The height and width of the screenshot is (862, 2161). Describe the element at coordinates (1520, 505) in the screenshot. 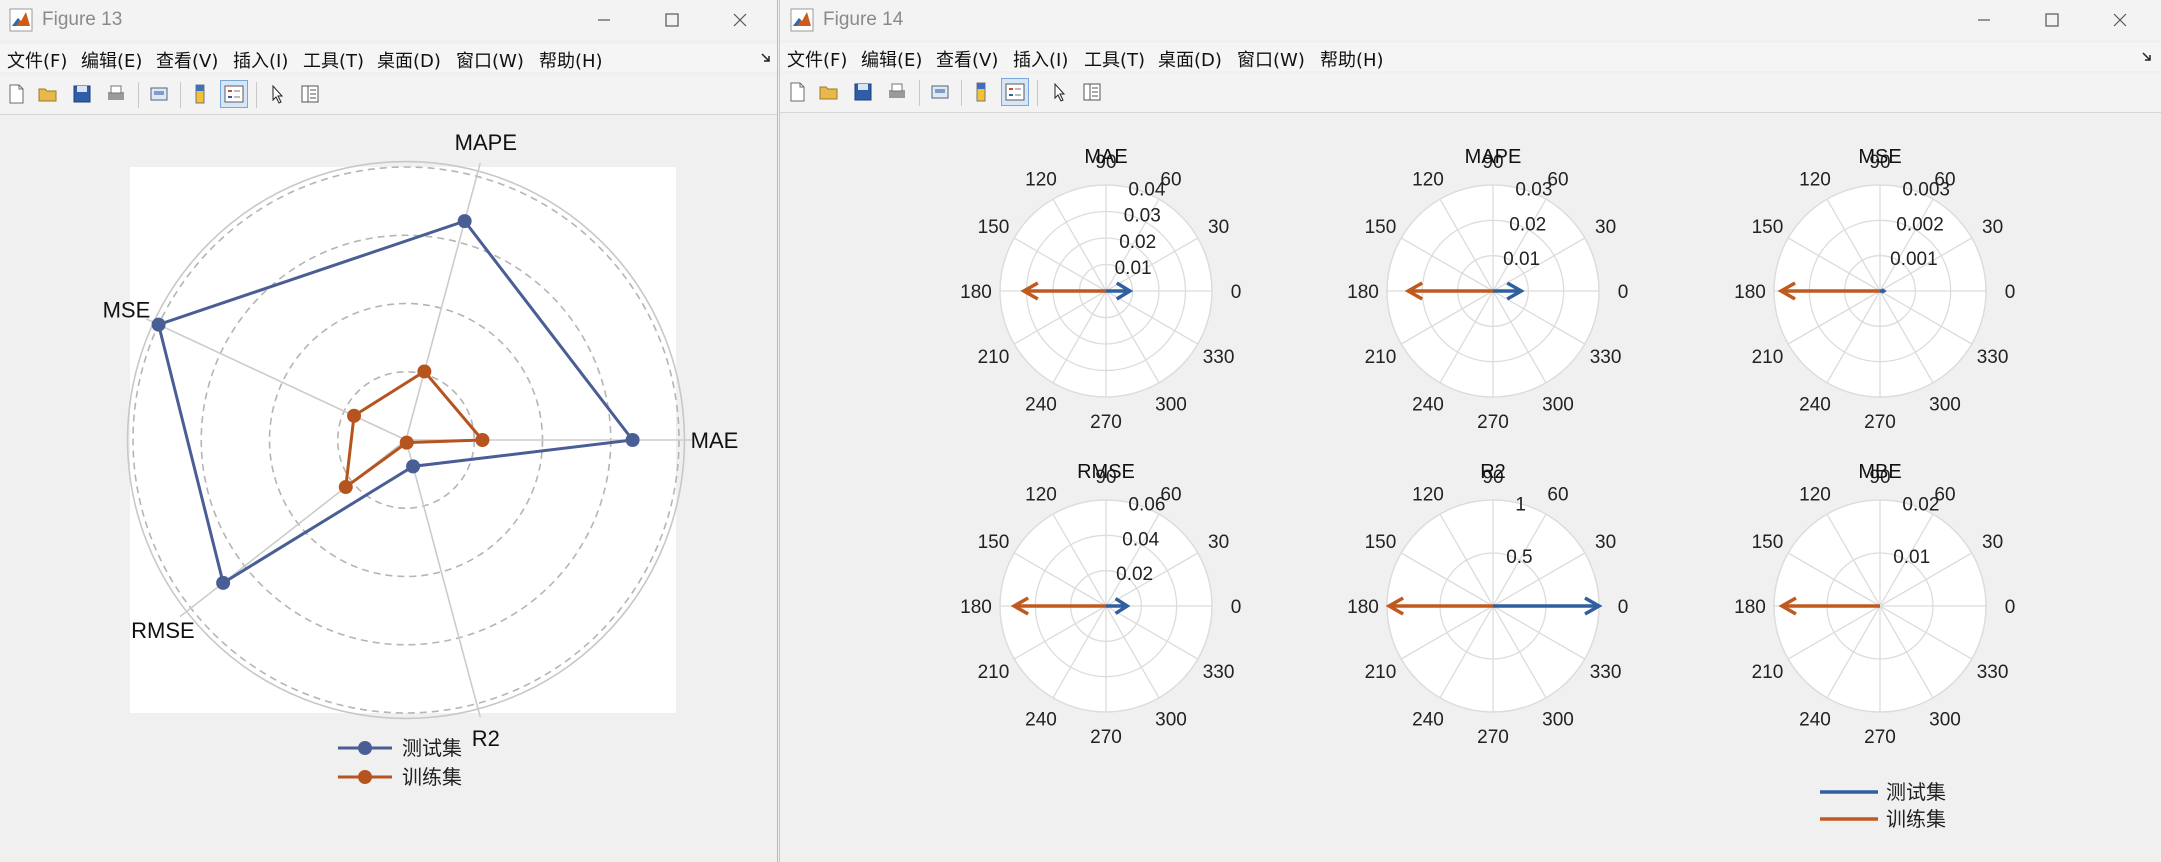

I see `radial-tick-label: 1` at that location.